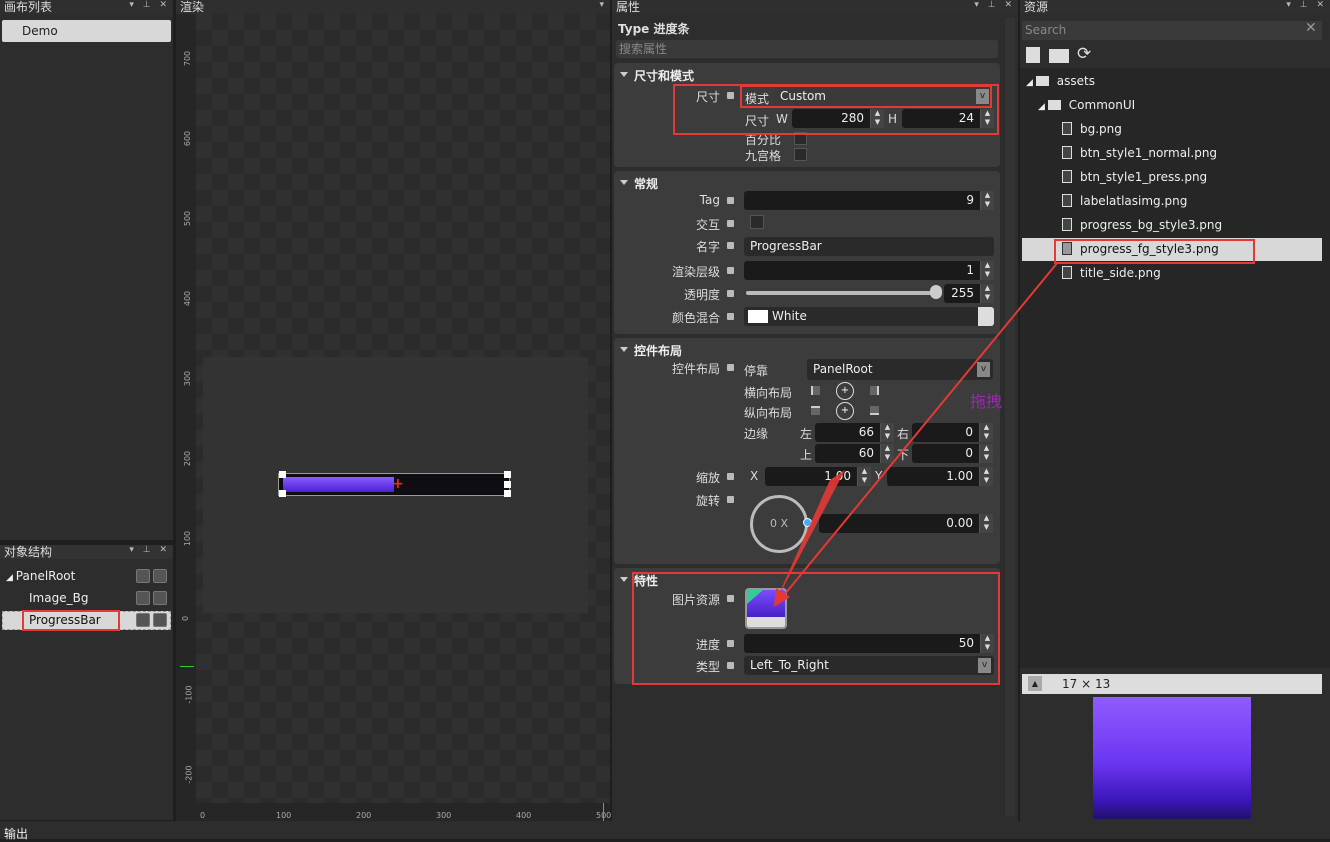  I want to click on align-center-icon: +, so click(845, 391).